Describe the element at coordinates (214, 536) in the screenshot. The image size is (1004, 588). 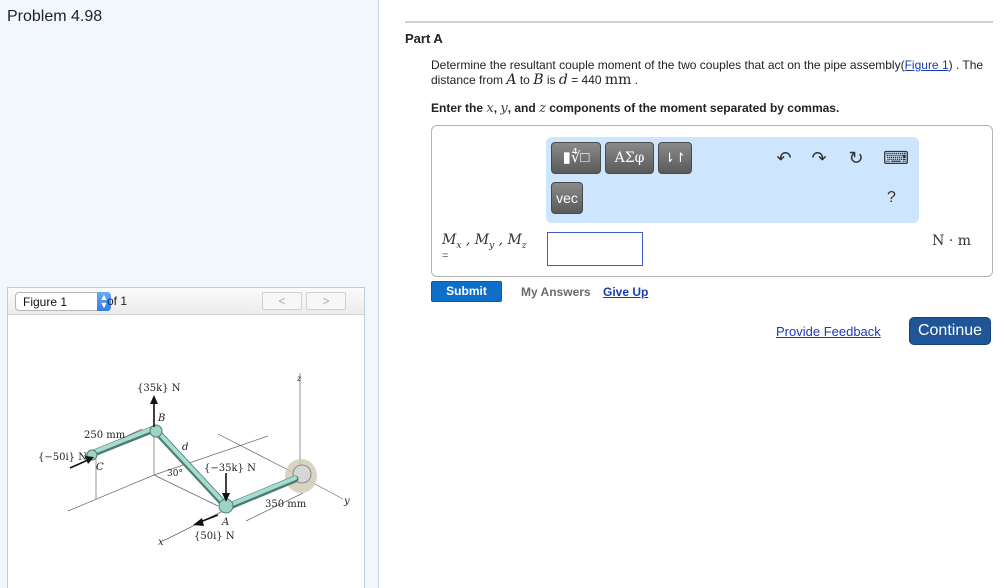
I see `label-force-a-x: {50i} N` at that location.